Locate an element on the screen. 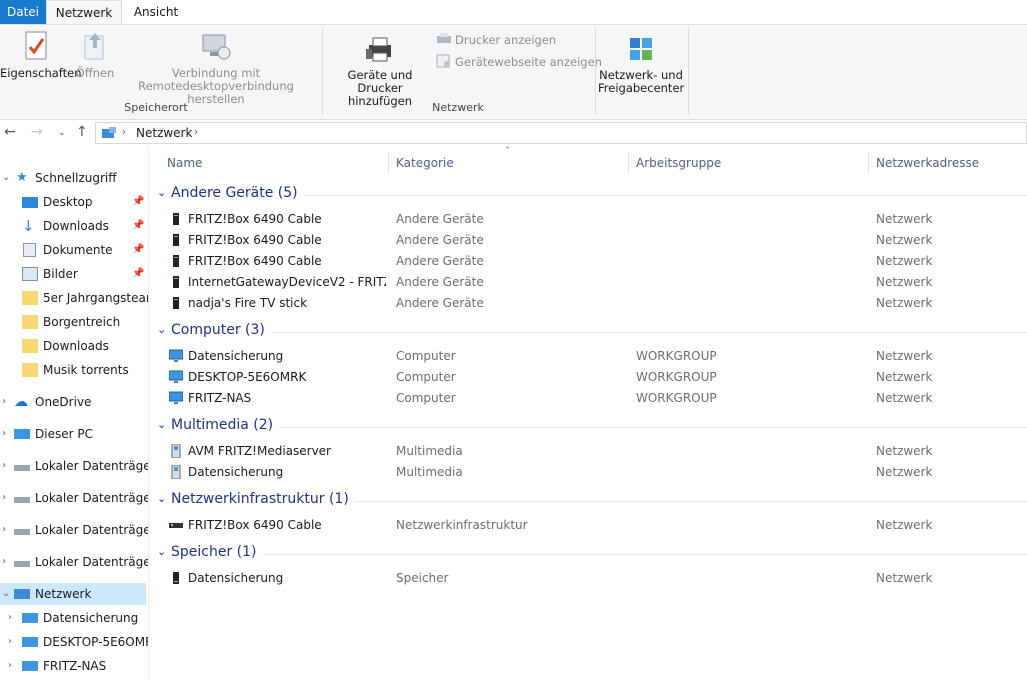  sidebar-item-network-computer: › Datensicherung is located at coordinates (73, 618).